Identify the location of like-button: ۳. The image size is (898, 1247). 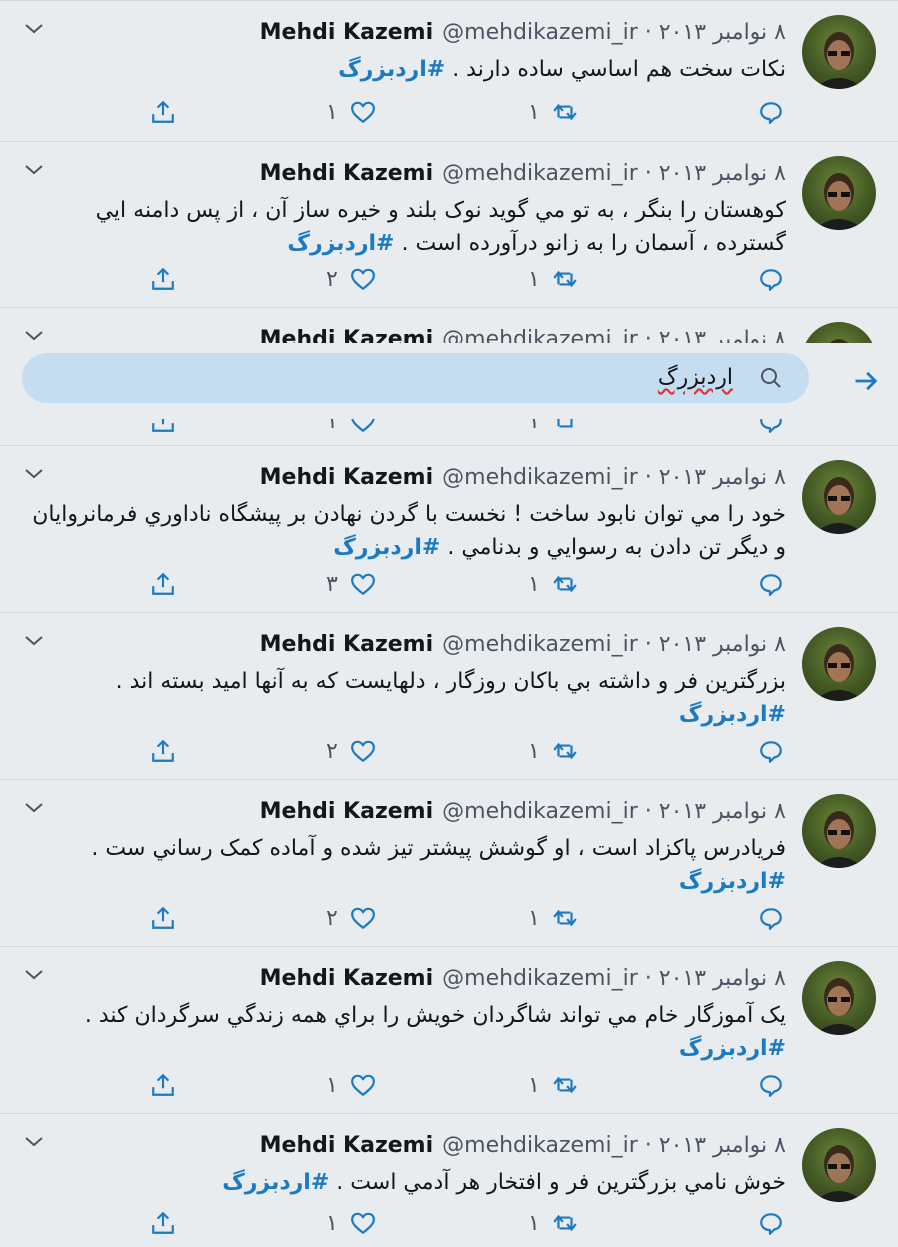
(351, 584).